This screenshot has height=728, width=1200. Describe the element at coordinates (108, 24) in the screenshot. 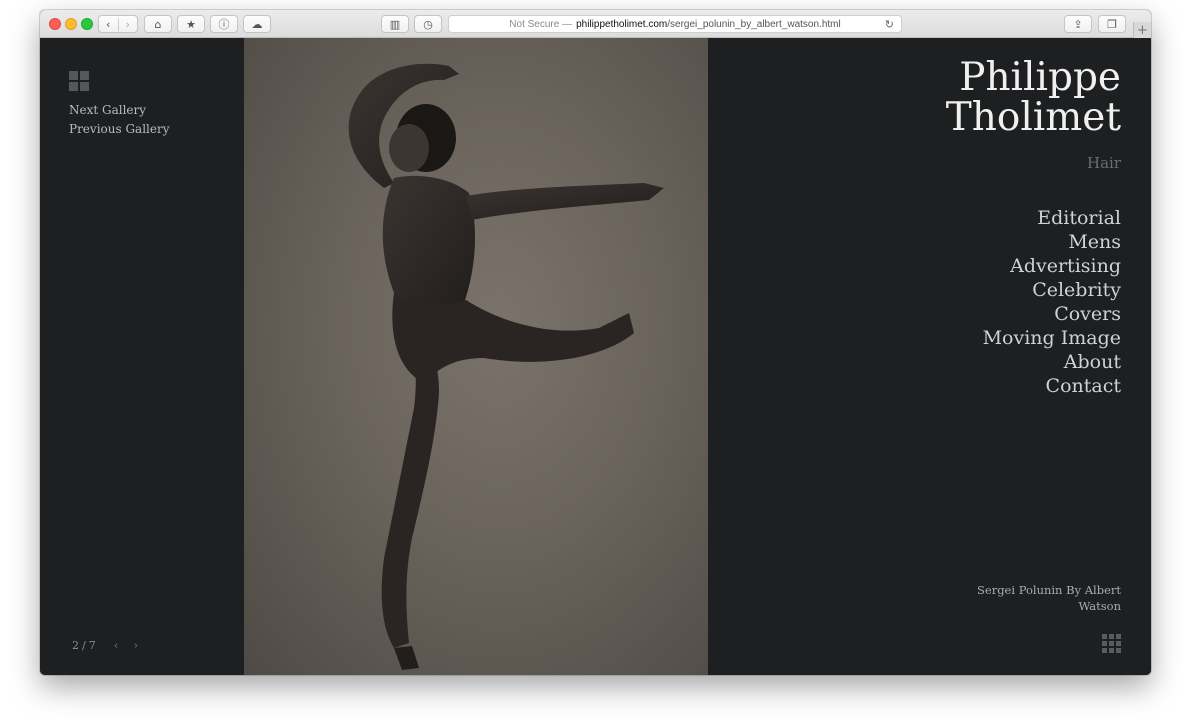

I see `back-icon: ‹` at that location.